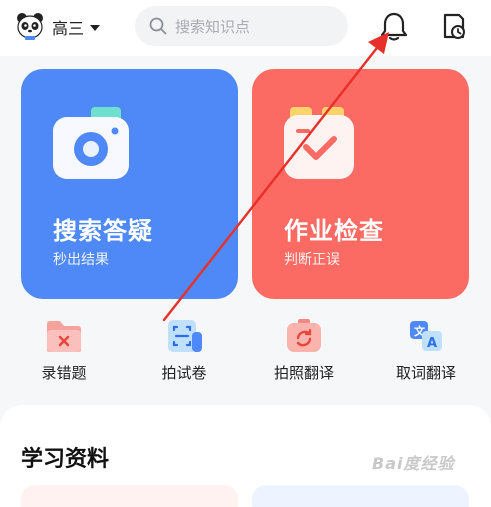 The width and height of the screenshot is (491, 507). I want to click on photo-translate-icon, so click(304, 335).